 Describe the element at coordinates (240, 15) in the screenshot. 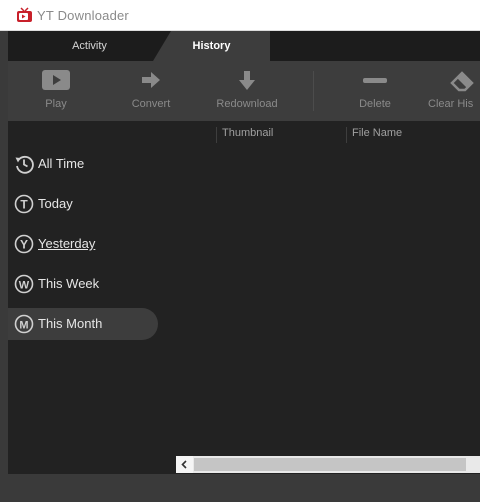

I see `title-bar: YT Downloader` at that location.